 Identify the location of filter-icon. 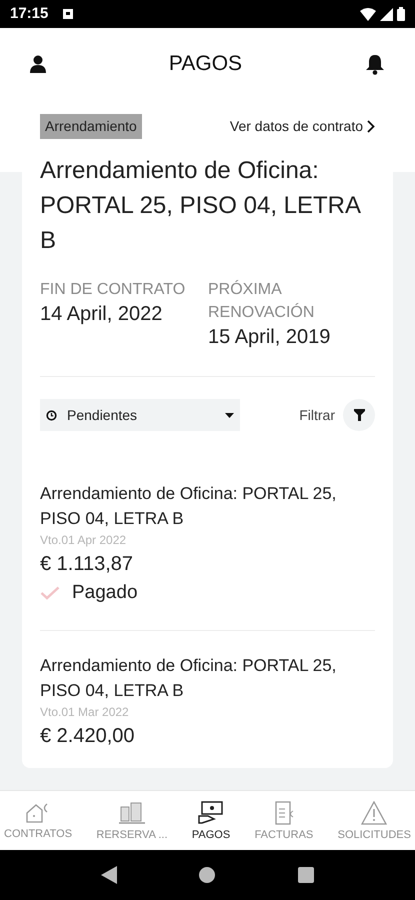
(359, 415).